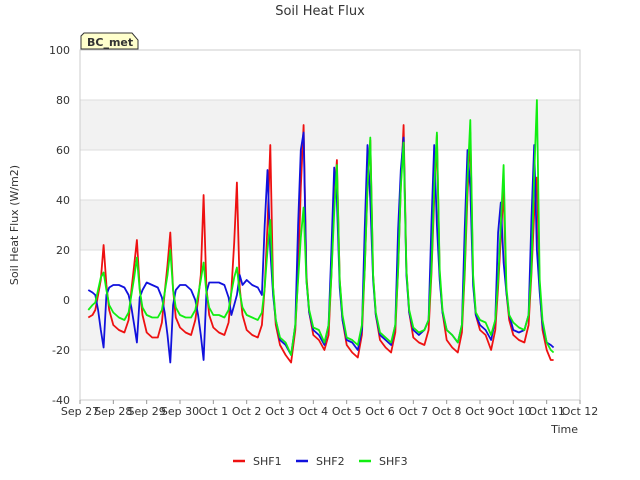  I want to click on y-tick-label: 0, so click(66, 300).